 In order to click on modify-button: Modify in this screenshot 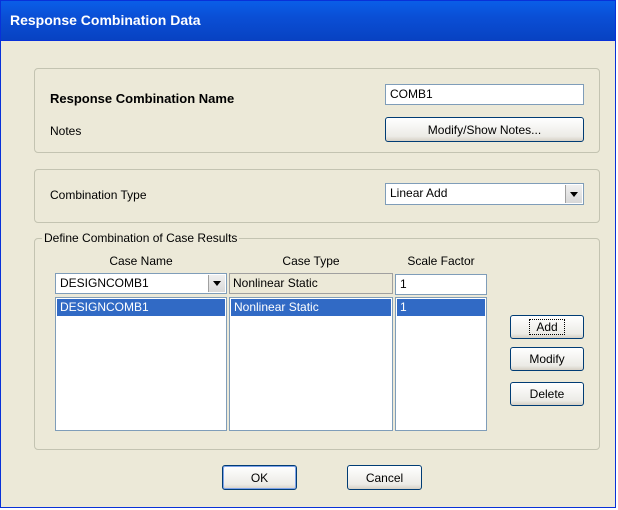, I will do `click(547, 359)`.